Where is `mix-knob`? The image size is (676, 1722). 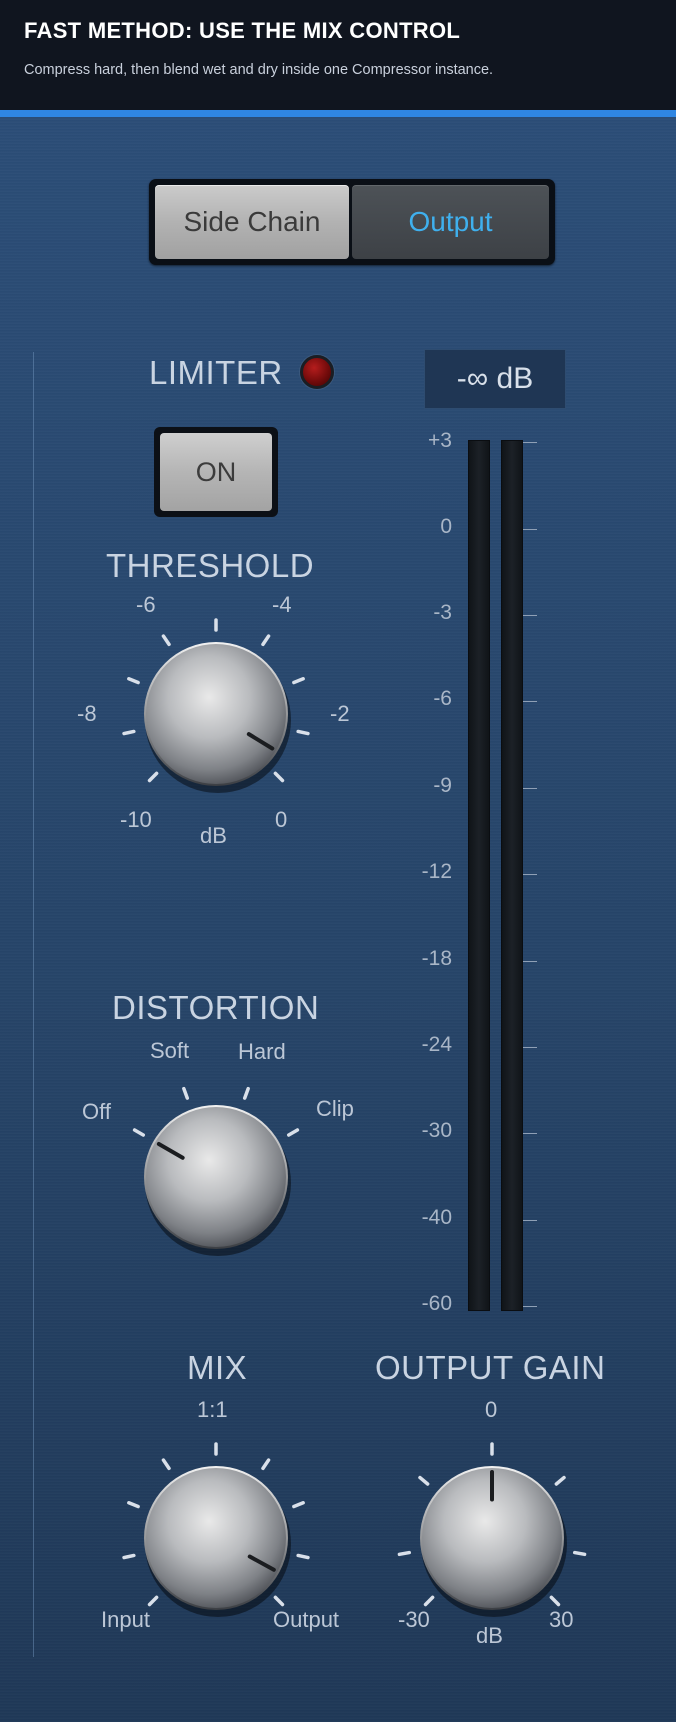
mix-knob is located at coordinates (216, 1529).